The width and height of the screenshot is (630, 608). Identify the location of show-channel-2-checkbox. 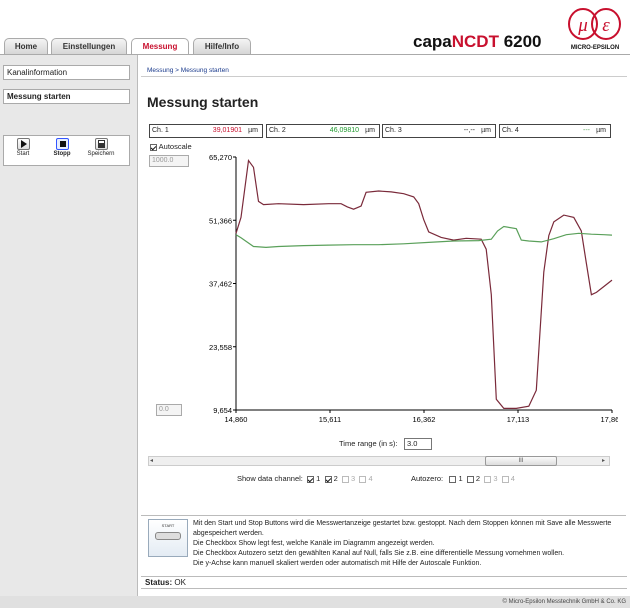
(328, 479).